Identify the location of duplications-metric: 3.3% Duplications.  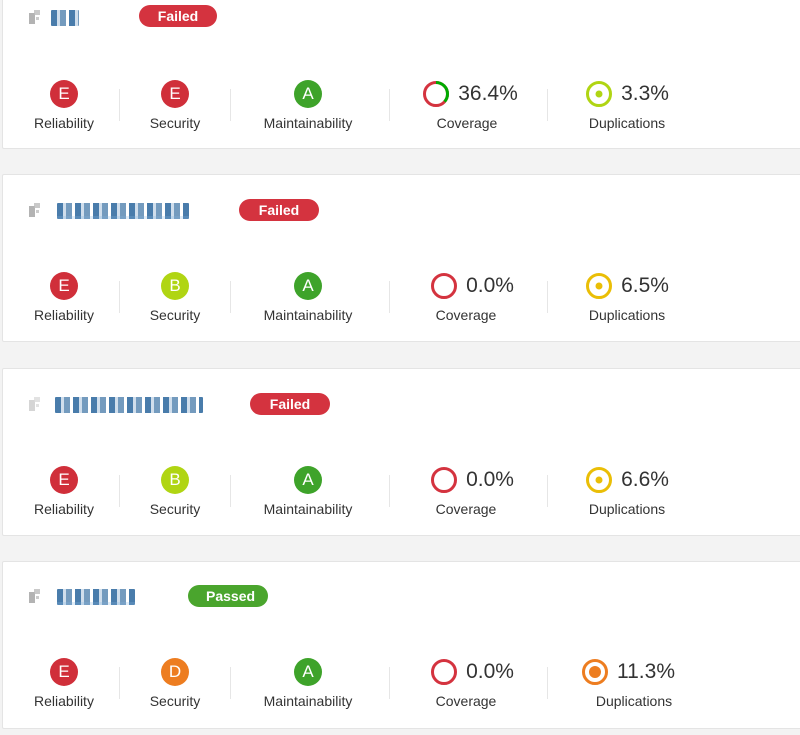
(627, 105).